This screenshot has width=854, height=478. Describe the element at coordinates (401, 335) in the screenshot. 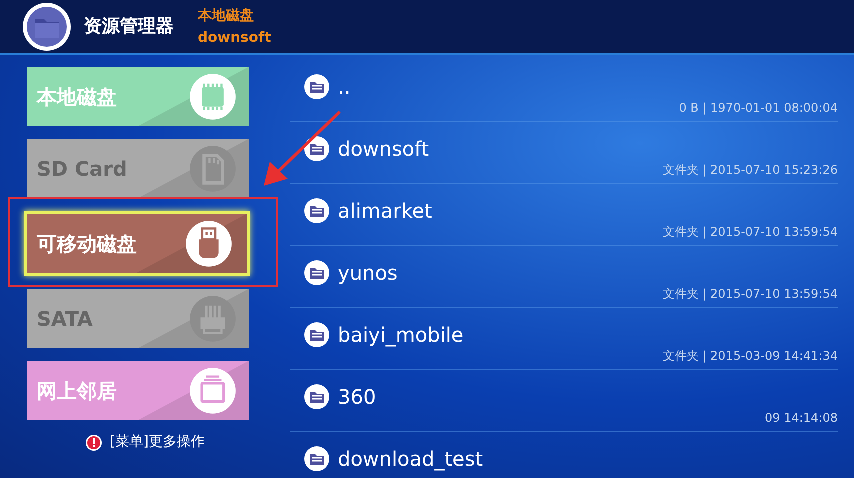

I see `file-name: baiyi_mobile` at that location.